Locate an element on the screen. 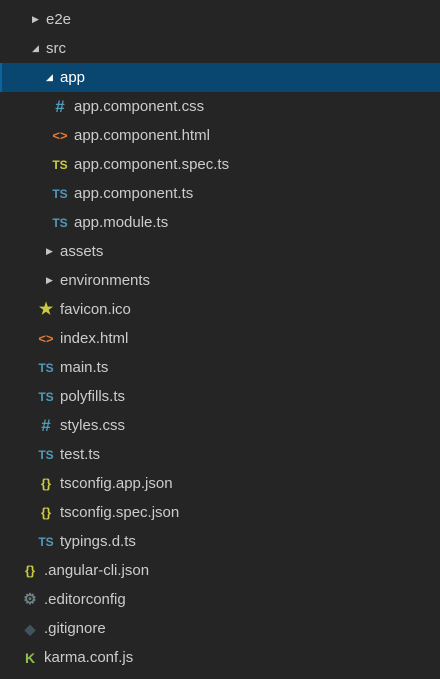  tree-item-folder-src: ◢ src is located at coordinates (220, 48).